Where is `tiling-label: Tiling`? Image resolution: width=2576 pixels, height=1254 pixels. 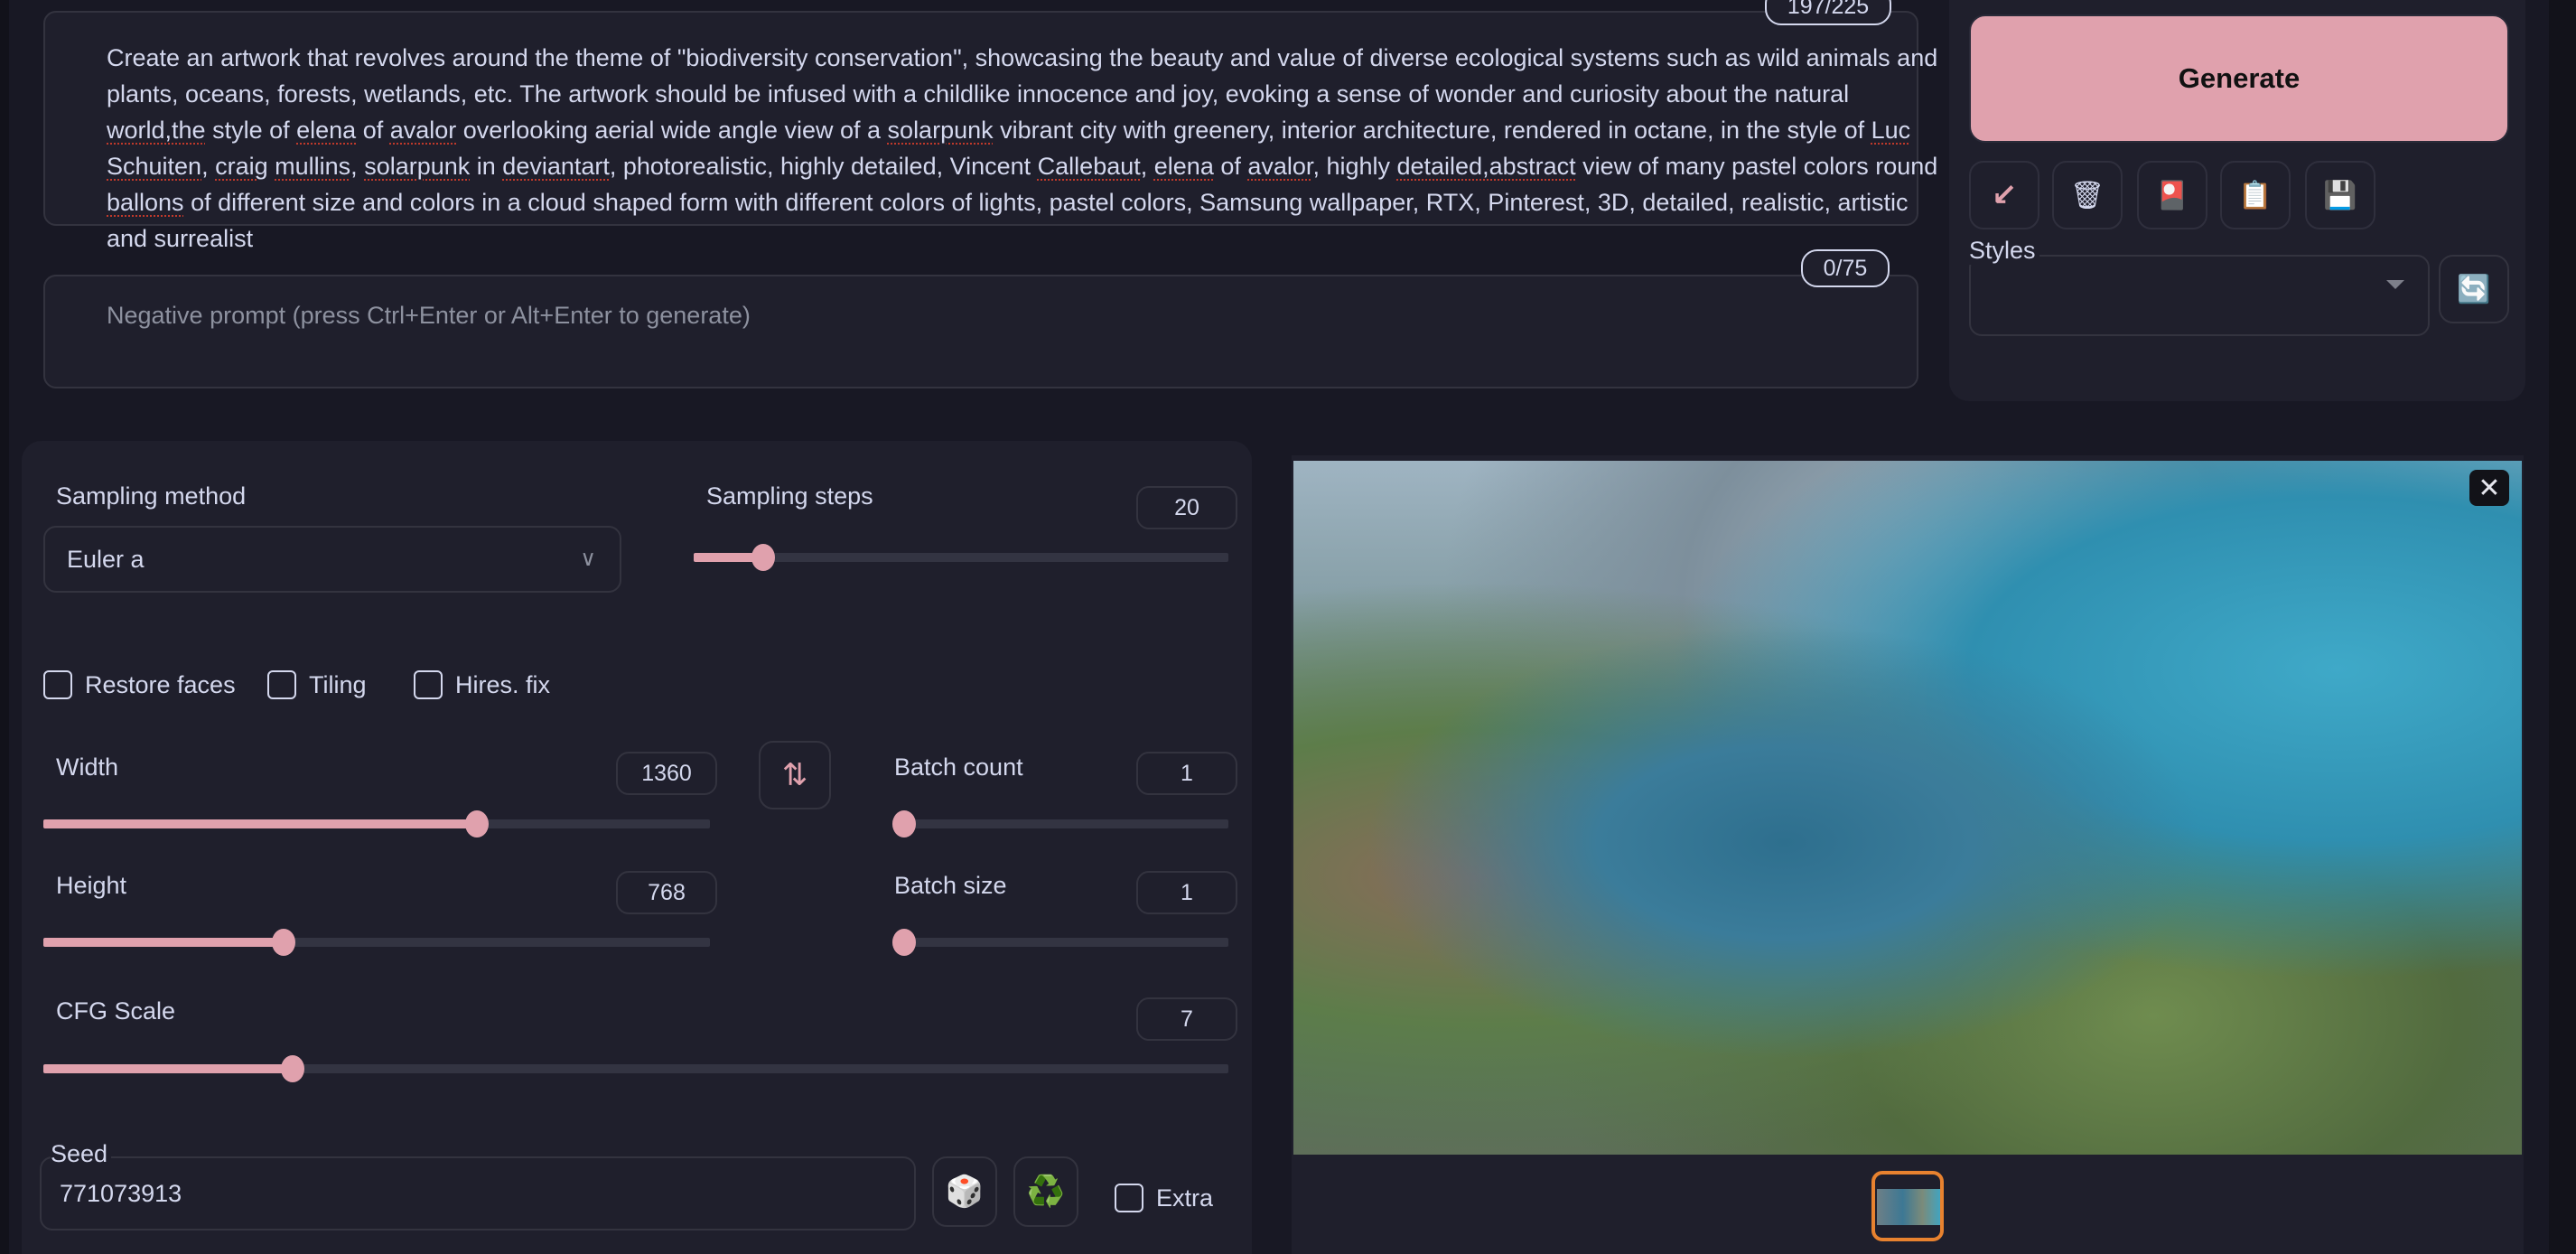 tiling-label: Tiling is located at coordinates (338, 684).